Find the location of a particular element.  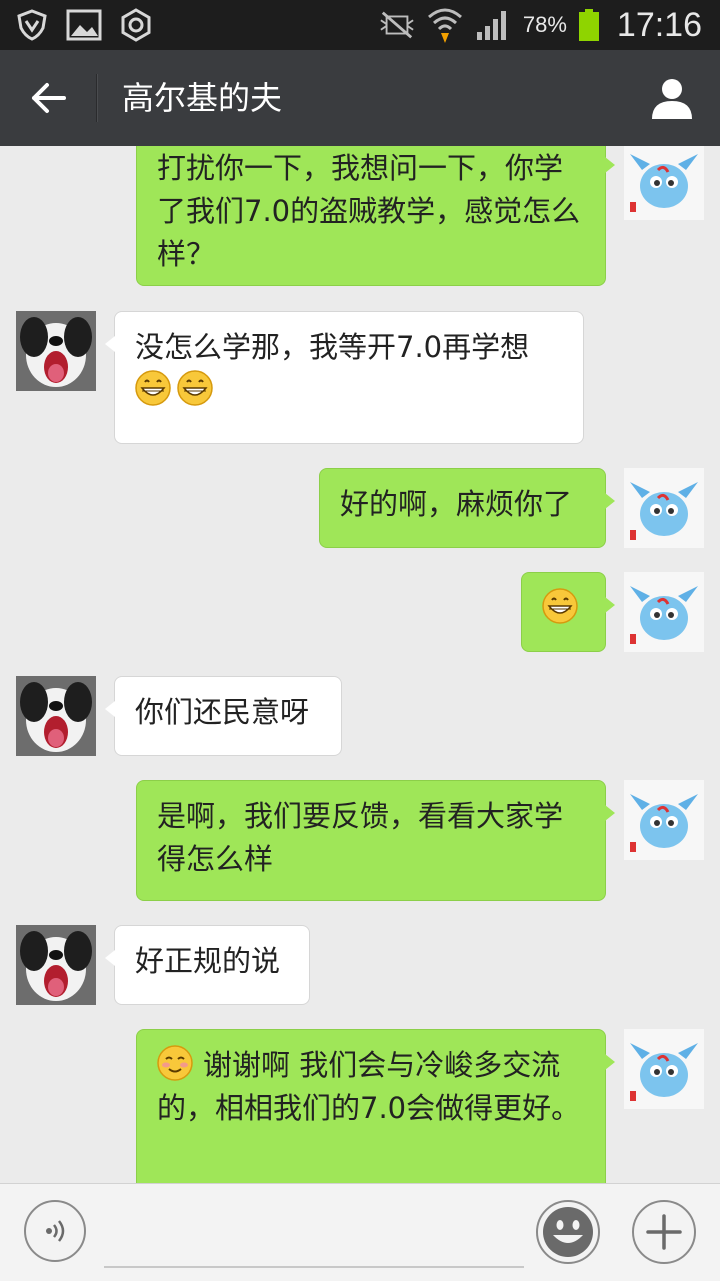

clock: 17:16 is located at coordinates (659, 24).